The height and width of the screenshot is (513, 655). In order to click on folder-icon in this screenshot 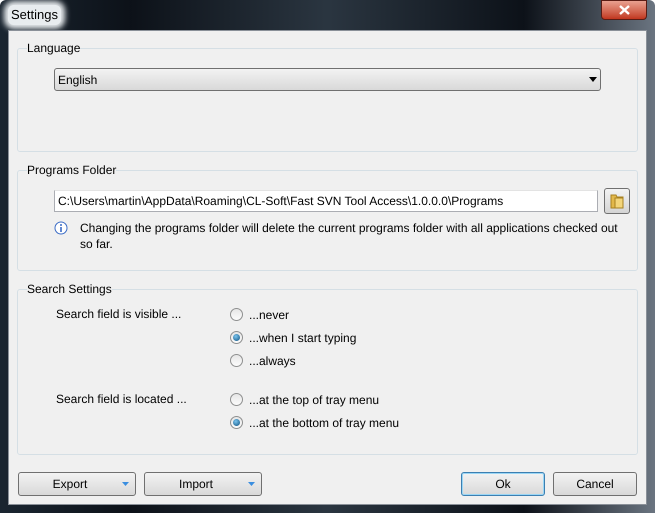, I will do `click(617, 201)`.